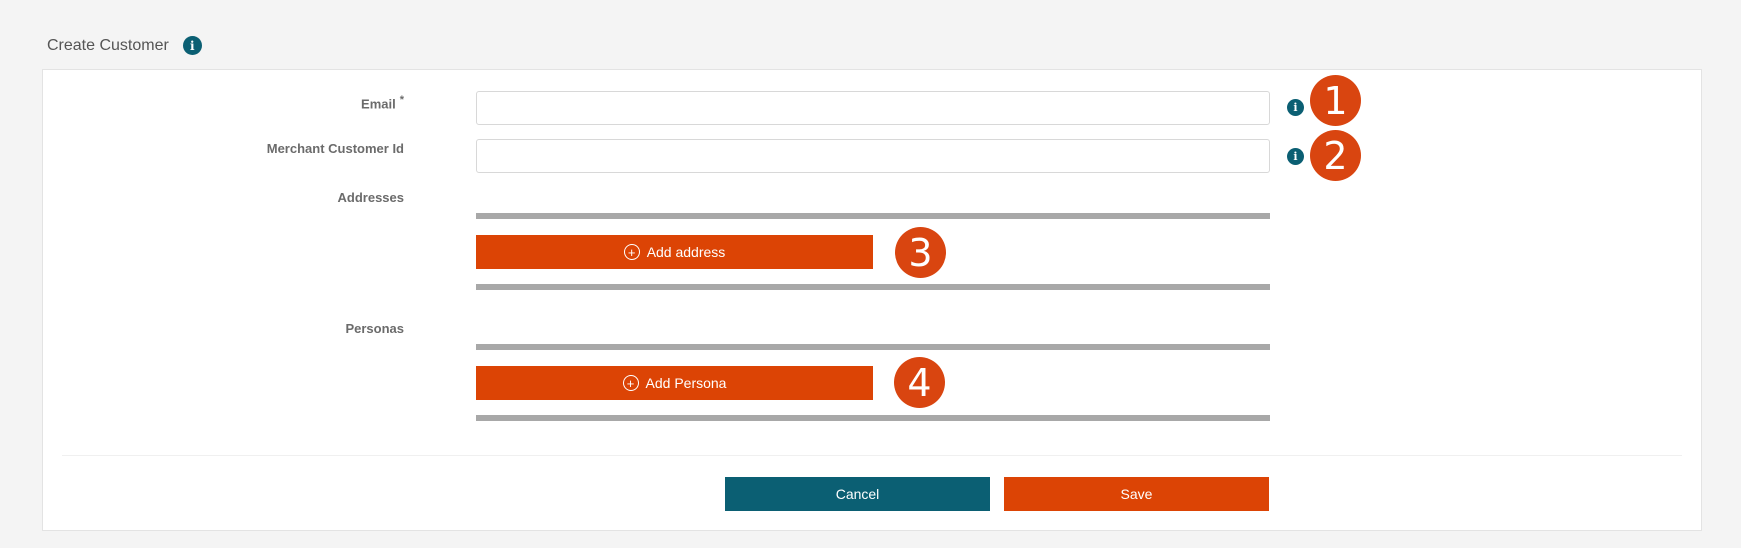 The image size is (1741, 548). I want to click on add-address-button: + Add address, so click(674, 252).